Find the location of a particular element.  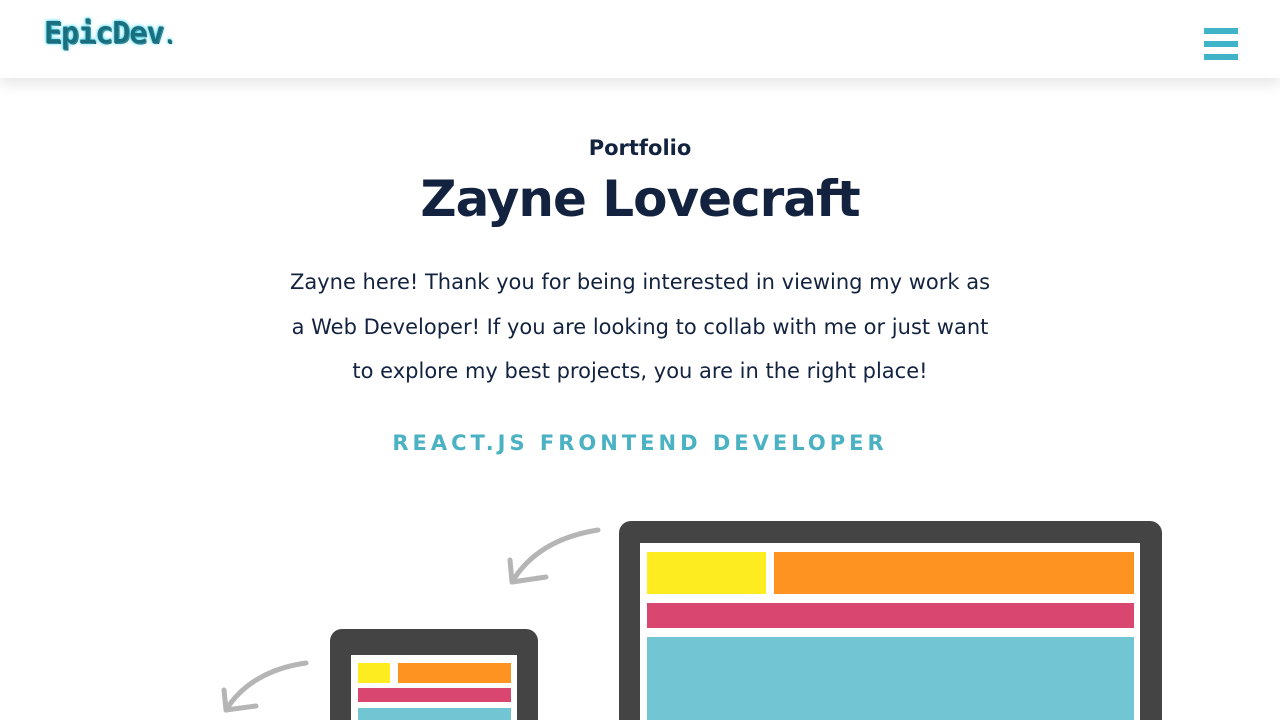

site-logo: EpicDev. is located at coordinates (109, 35).